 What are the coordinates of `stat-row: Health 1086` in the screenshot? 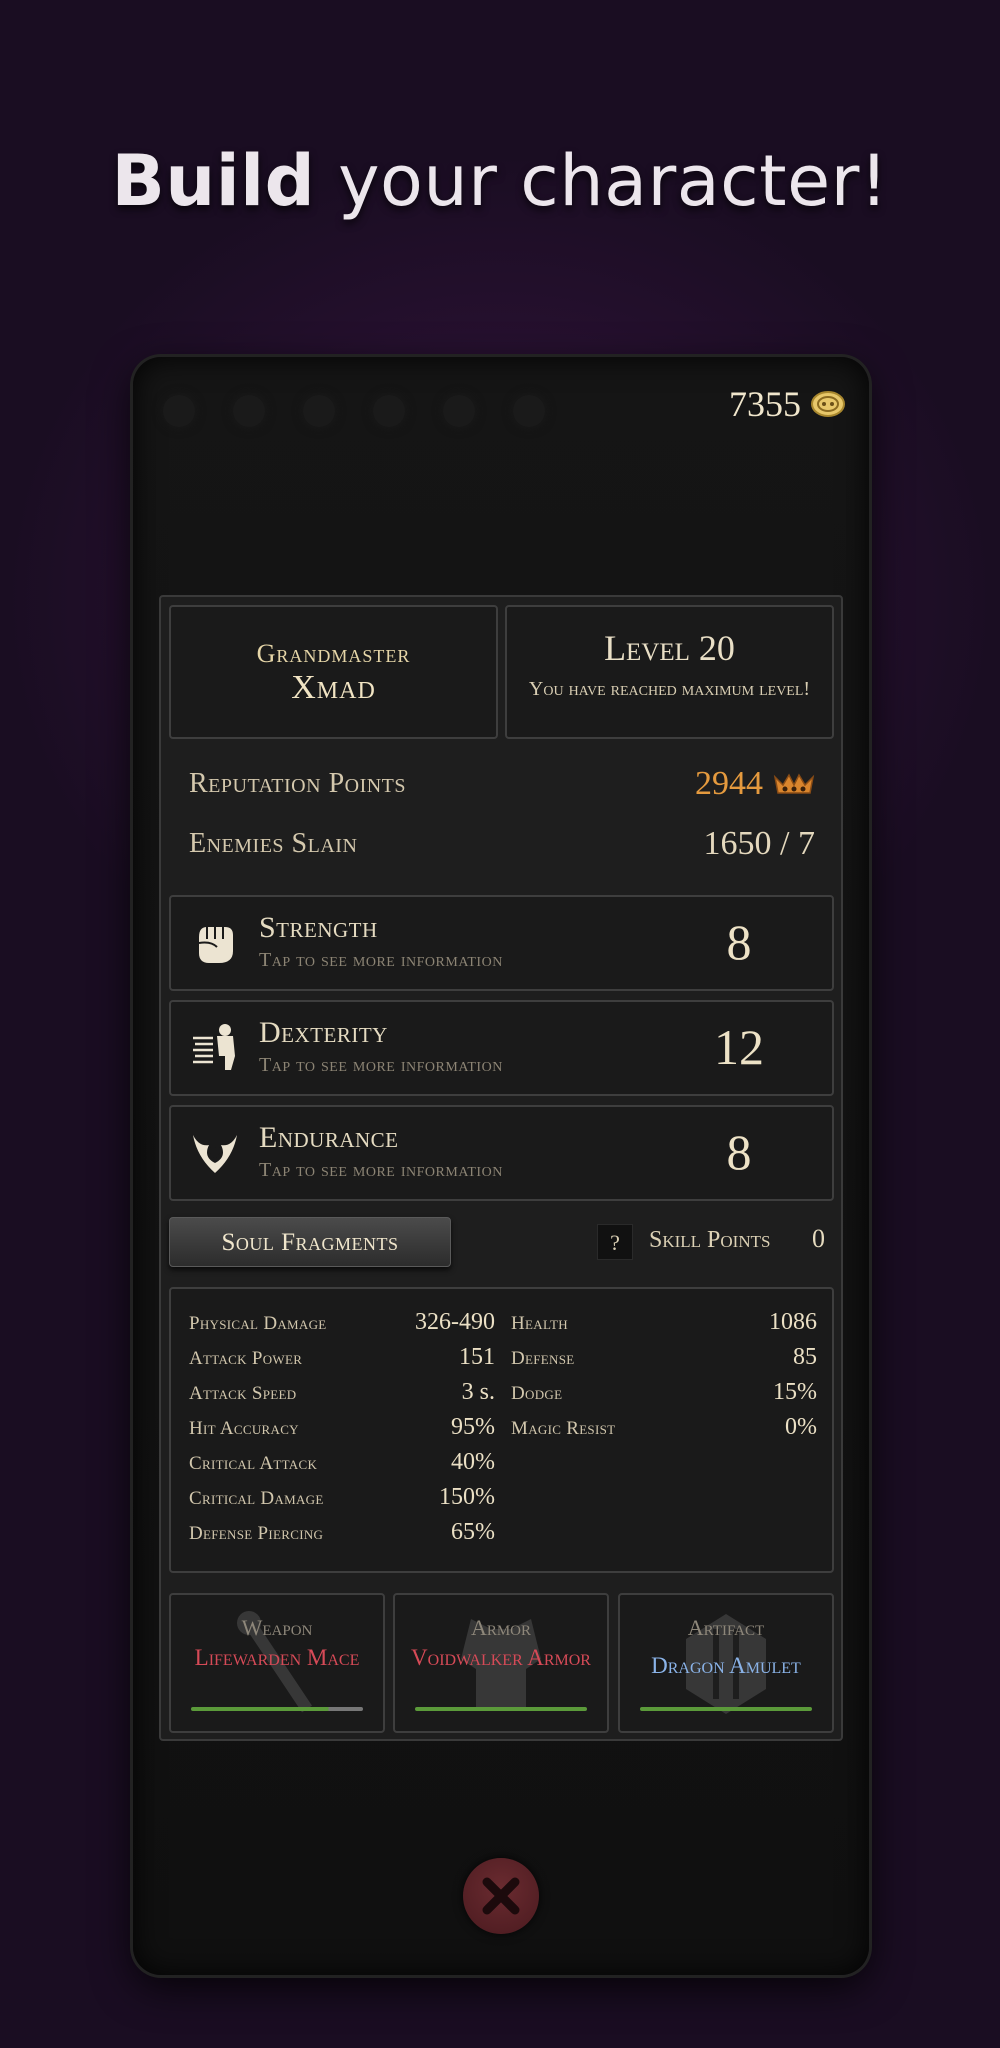 It's located at (664, 1326).